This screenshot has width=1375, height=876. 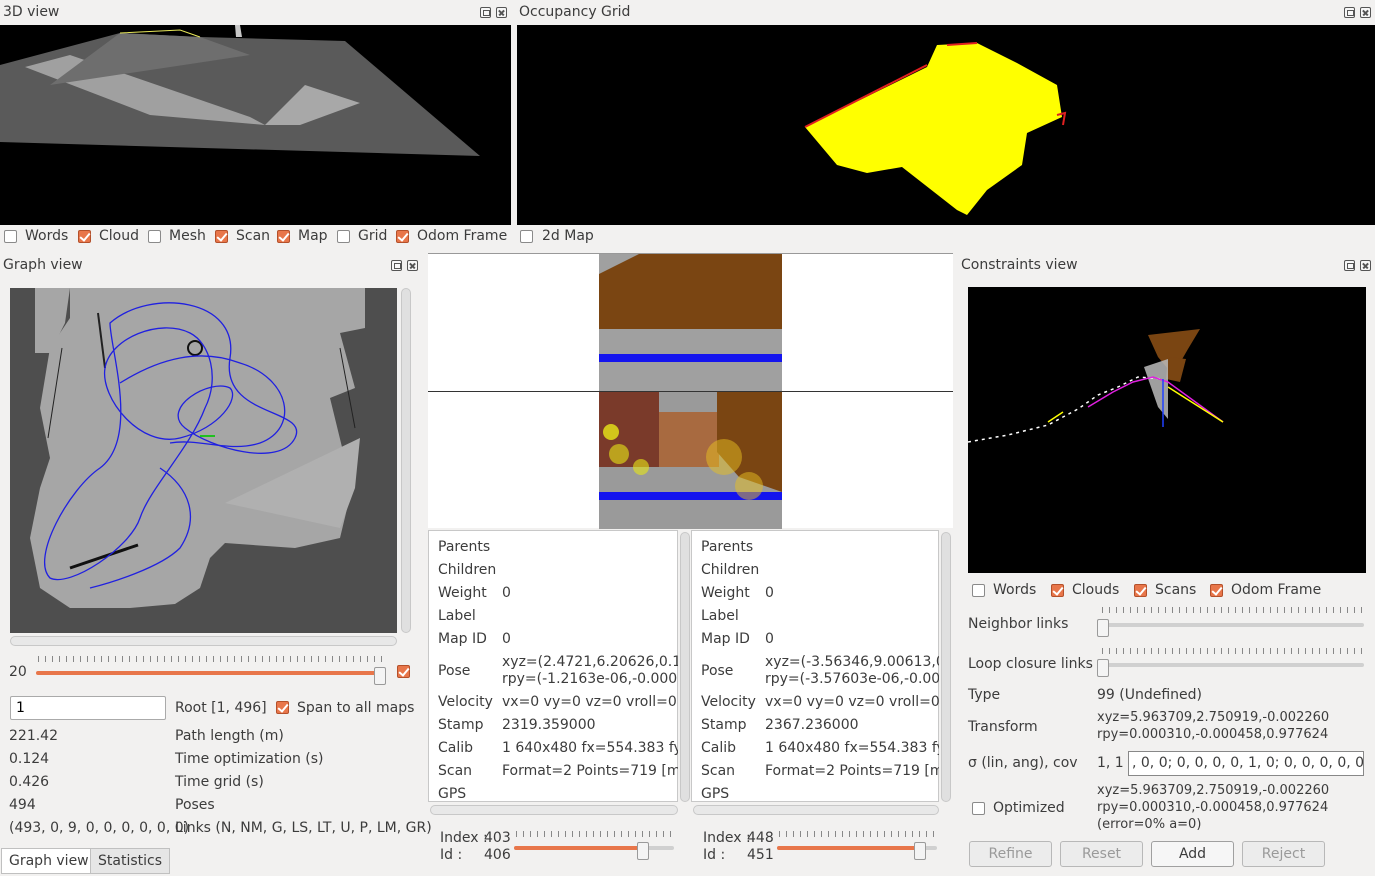 I want to click on constraint-scans-checkbox, so click(x=1140, y=590).